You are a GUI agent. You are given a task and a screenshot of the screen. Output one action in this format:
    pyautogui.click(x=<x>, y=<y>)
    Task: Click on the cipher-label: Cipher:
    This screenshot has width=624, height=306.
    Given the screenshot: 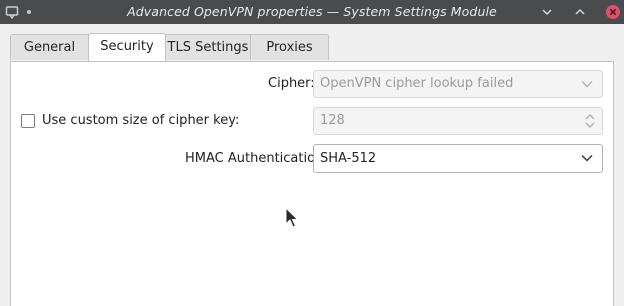 What is the action you would take?
    pyautogui.click(x=291, y=83)
    